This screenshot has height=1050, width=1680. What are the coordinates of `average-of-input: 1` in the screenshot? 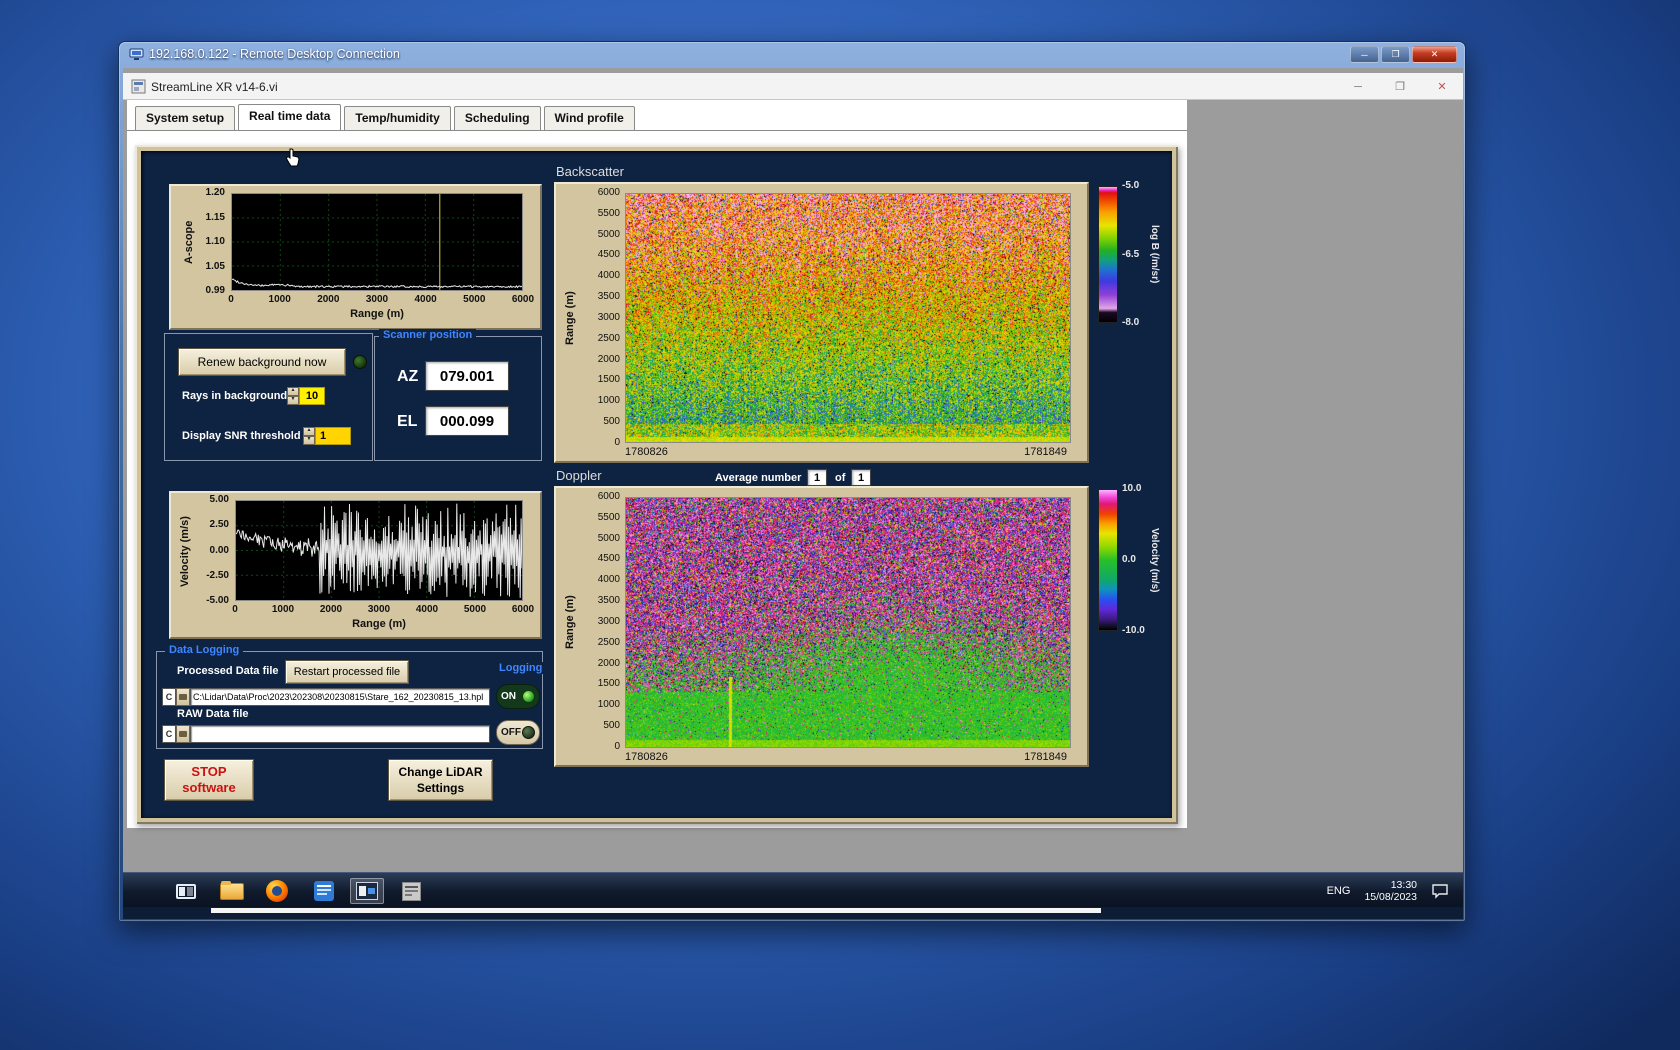 It's located at (861, 477).